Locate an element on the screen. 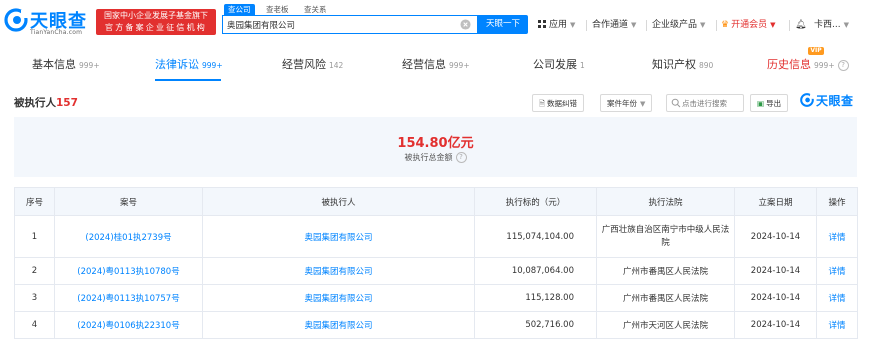 The image size is (870, 341). data-correction-button: 🗎︎ 数据纠错 is located at coordinates (558, 103).